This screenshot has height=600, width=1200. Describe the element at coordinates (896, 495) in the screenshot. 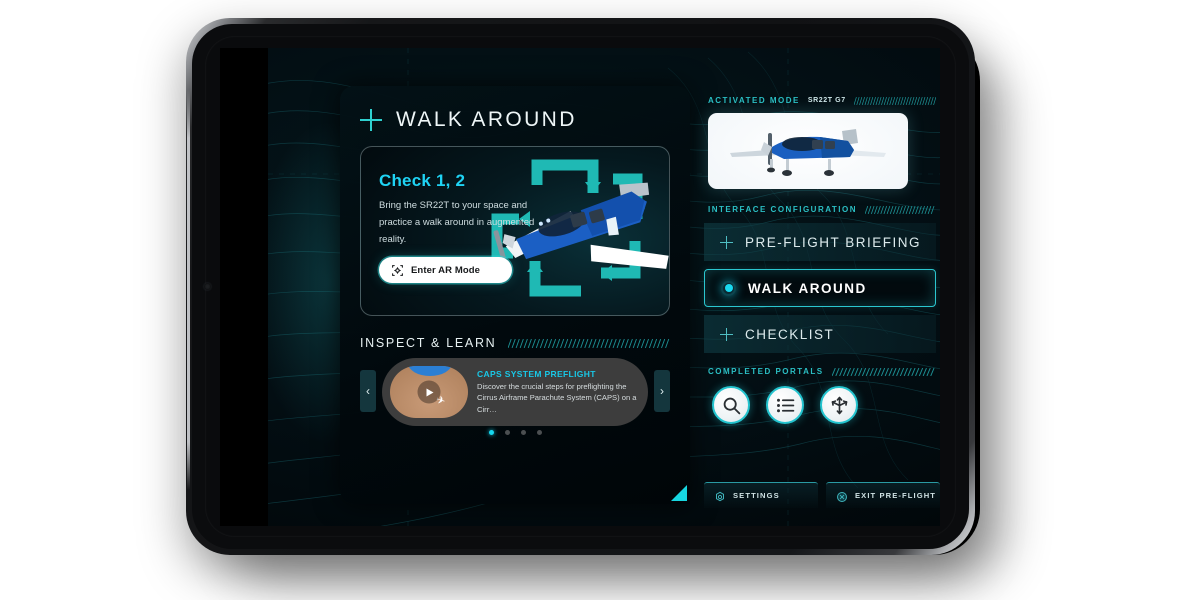

I see `exit-pre-flight-label: EXIT PRE-FLIGHT` at that location.